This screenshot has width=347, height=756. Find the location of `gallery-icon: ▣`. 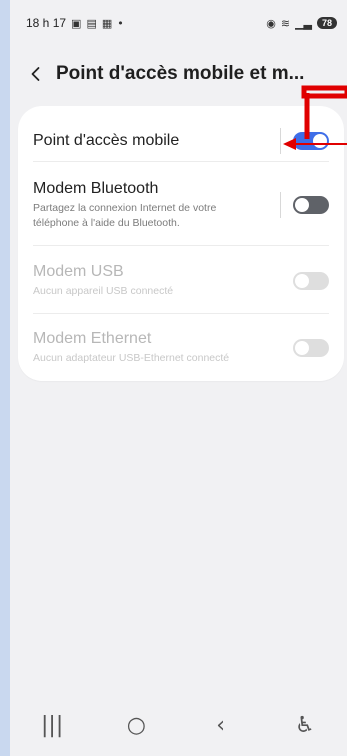

gallery-icon: ▣ is located at coordinates (76, 23).